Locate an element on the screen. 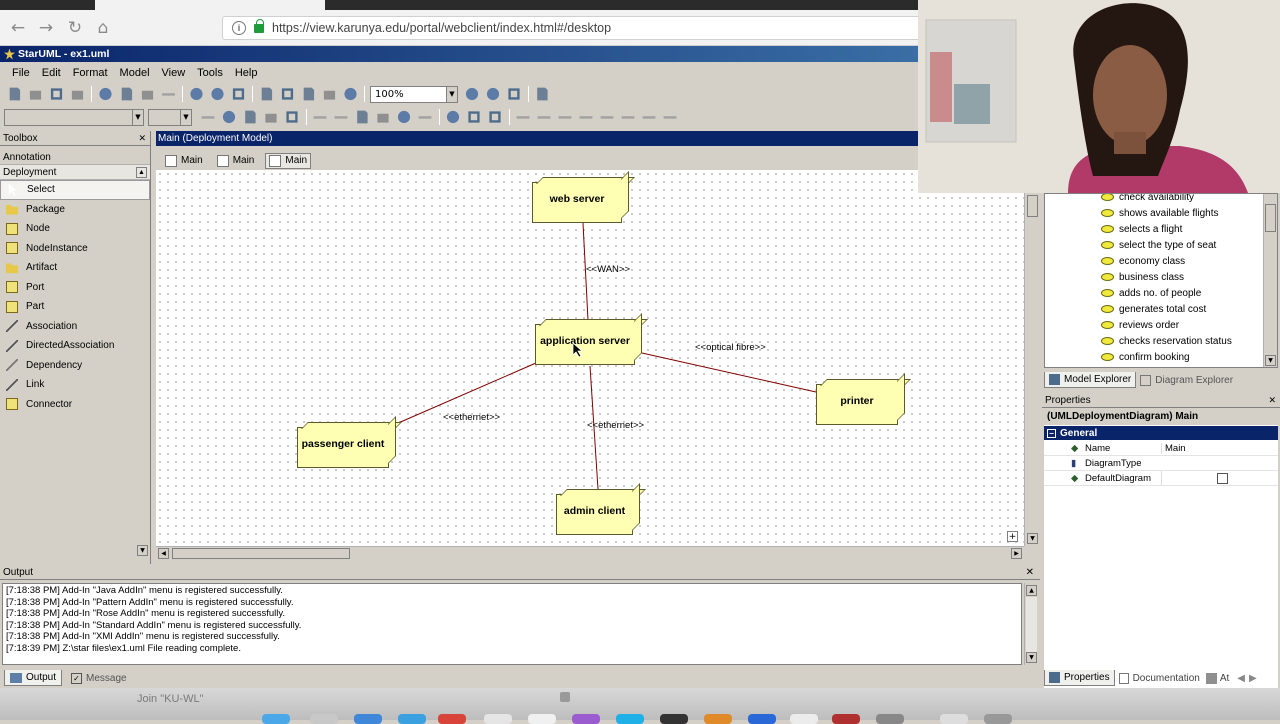 This screenshot has width=1280, height=724. properties-section-general: − General is located at coordinates (1161, 433).